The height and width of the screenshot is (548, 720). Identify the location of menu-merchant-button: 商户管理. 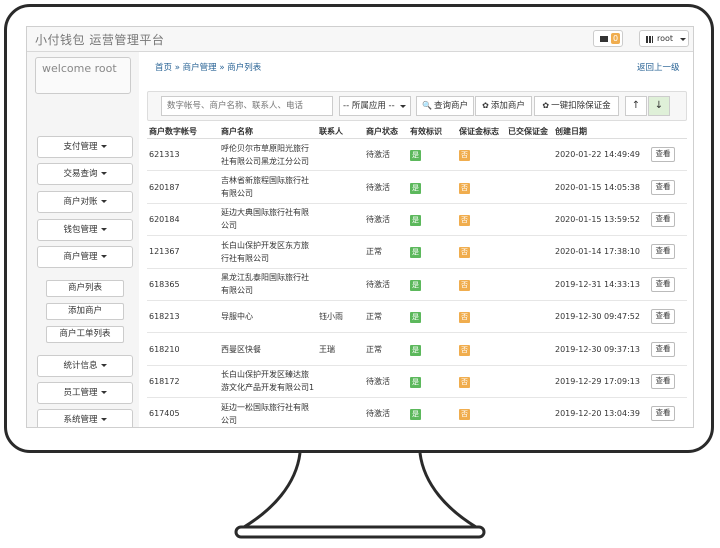
(85, 257).